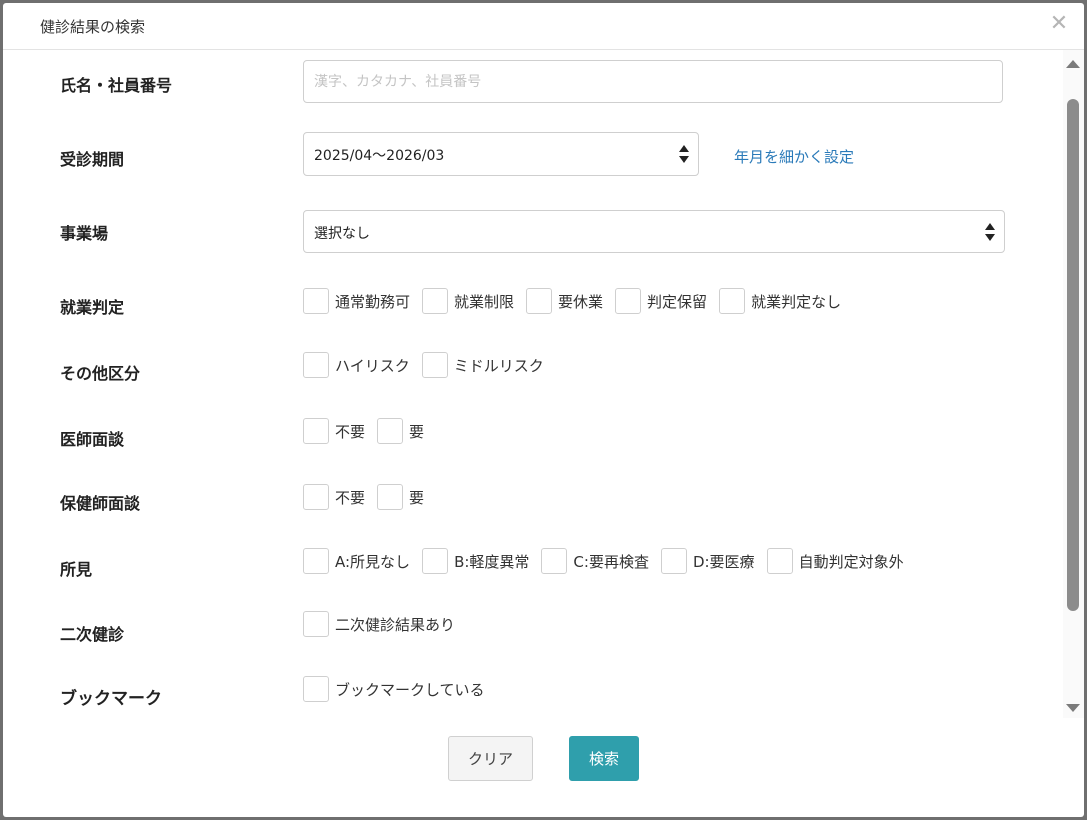  What do you see at coordinates (1073, 64) in the screenshot?
I see `scroll-up-arrow-icon` at bounding box center [1073, 64].